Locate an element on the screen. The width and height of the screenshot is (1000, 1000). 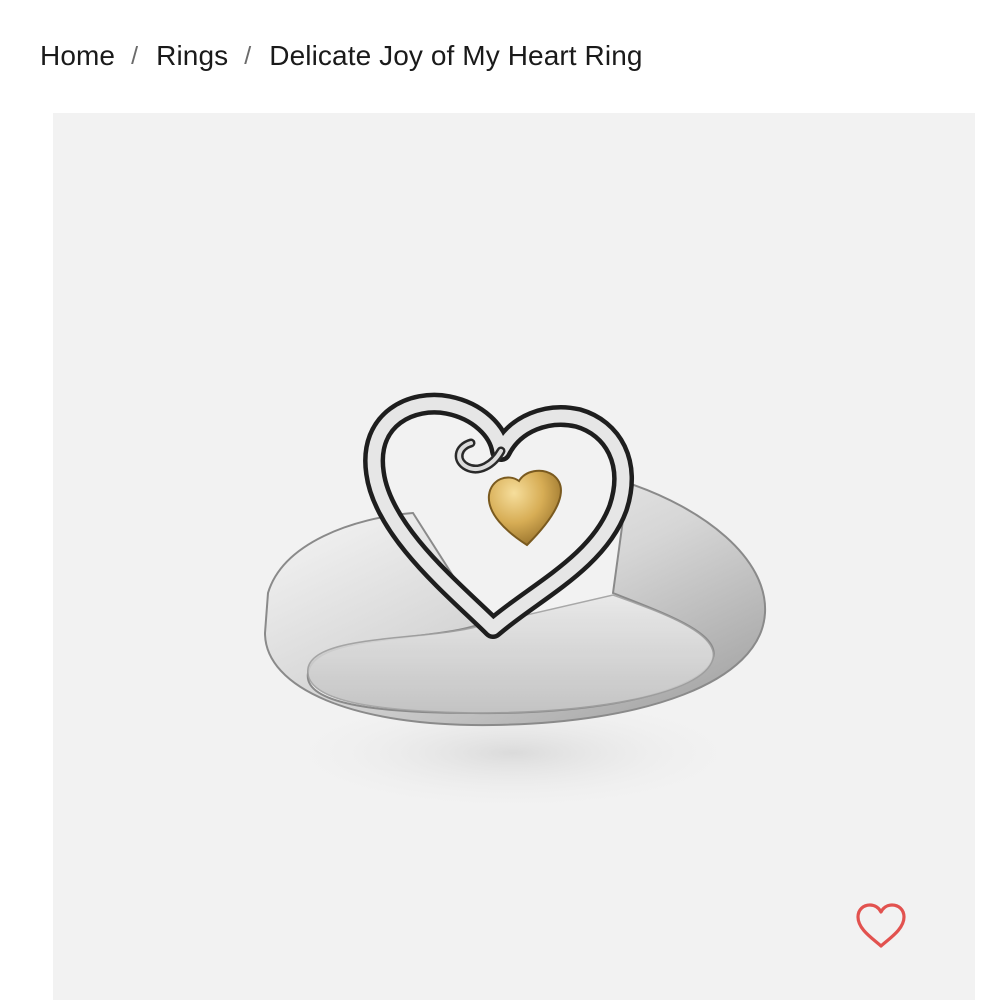
breadcrumb-rings-link: Rings is located at coordinates (192, 56).